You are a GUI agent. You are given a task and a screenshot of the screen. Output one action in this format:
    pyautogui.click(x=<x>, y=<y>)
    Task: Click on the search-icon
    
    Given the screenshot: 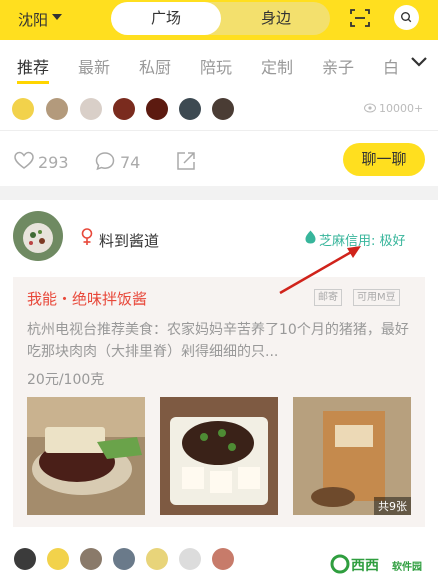 What is the action you would take?
    pyautogui.click(x=406, y=17)
    